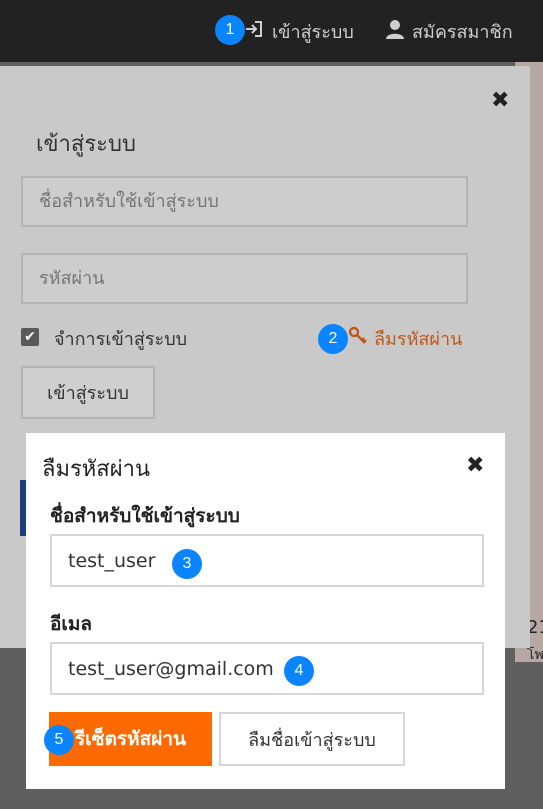 This screenshot has width=543, height=809. I want to click on annotation-badge: 3, so click(187, 564).